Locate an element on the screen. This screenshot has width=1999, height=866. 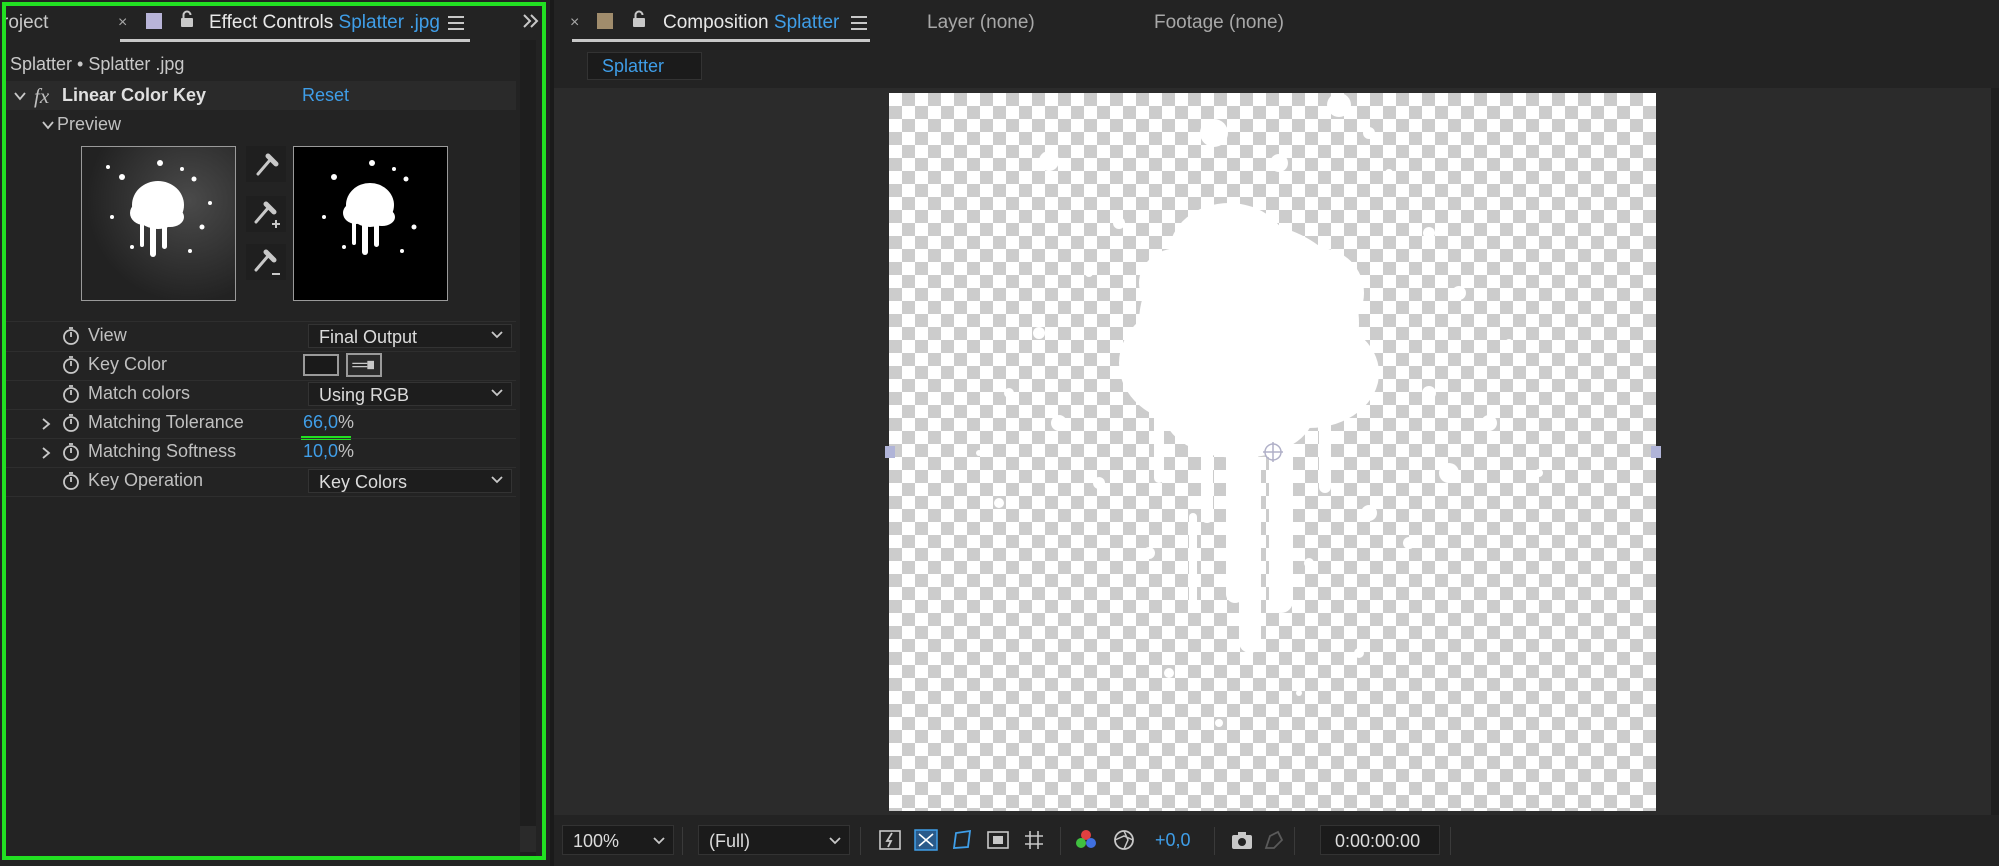
snapshot-camera-icon is located at coordinates (1242, 840).